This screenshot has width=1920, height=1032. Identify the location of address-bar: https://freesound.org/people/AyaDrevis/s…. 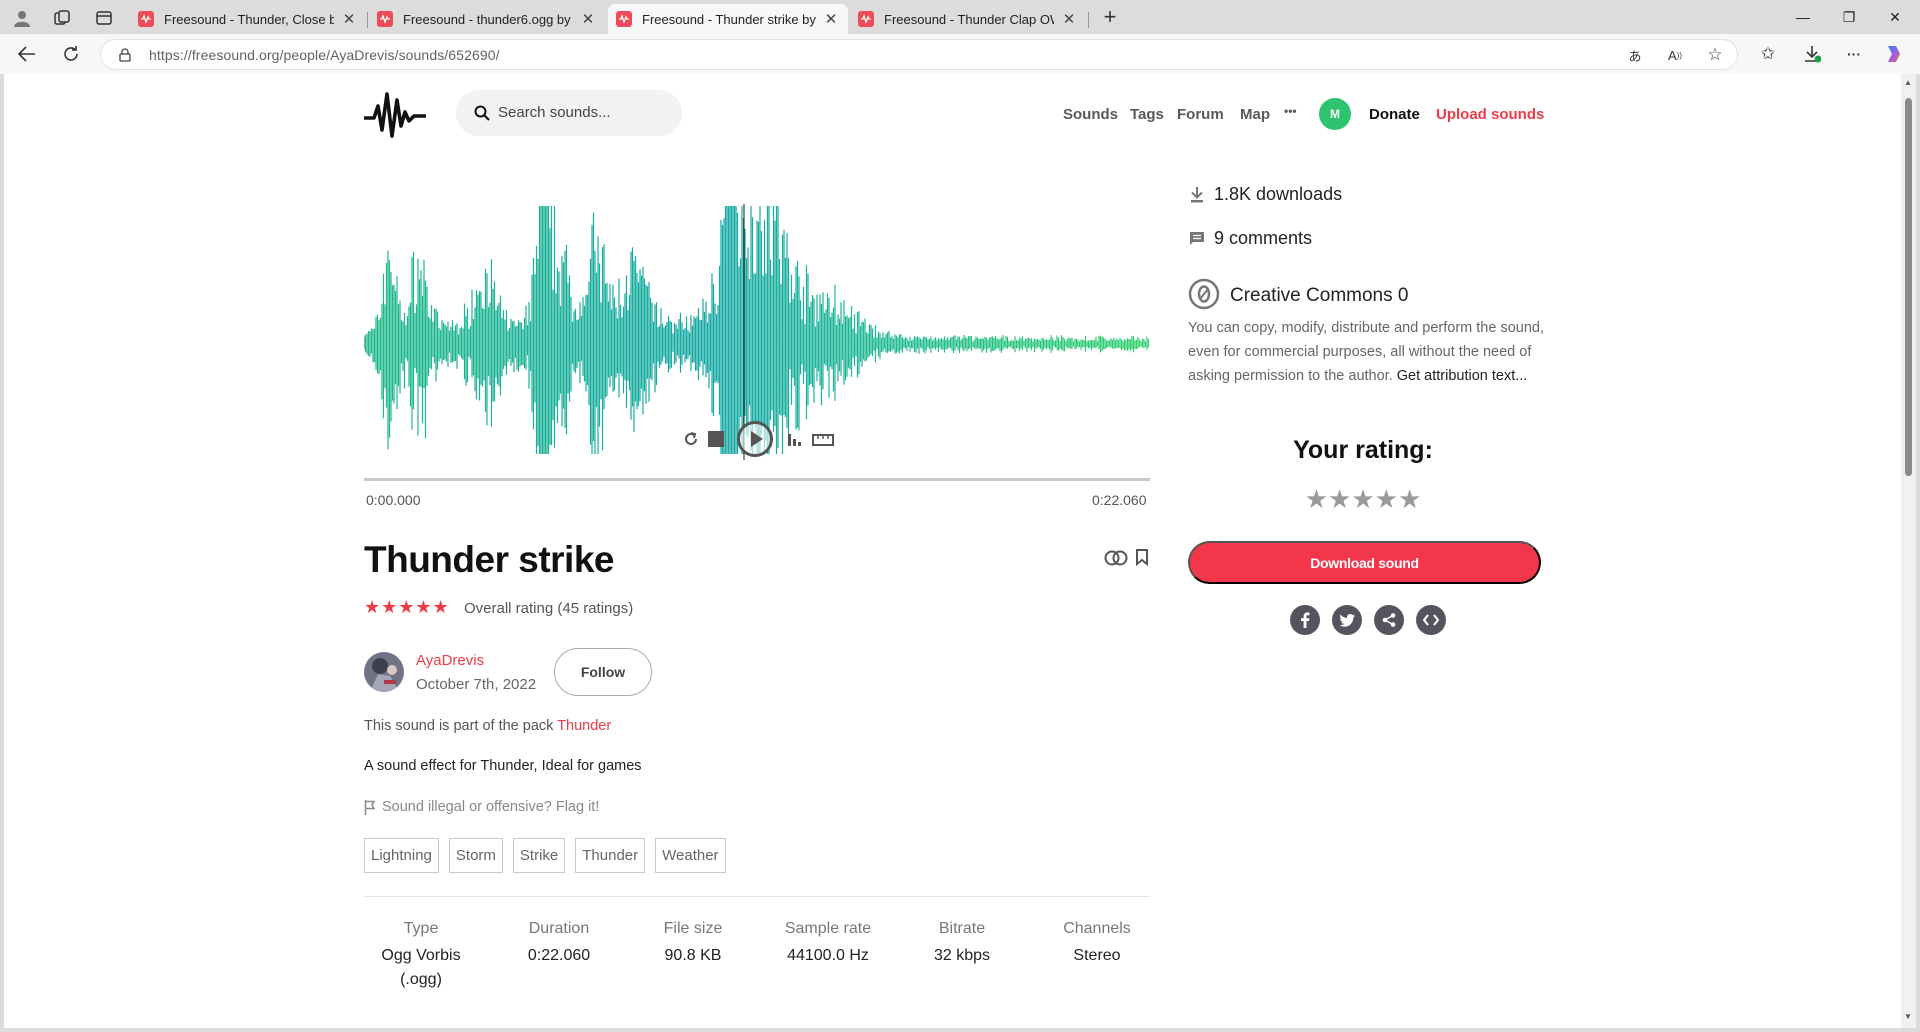
(919, 54).